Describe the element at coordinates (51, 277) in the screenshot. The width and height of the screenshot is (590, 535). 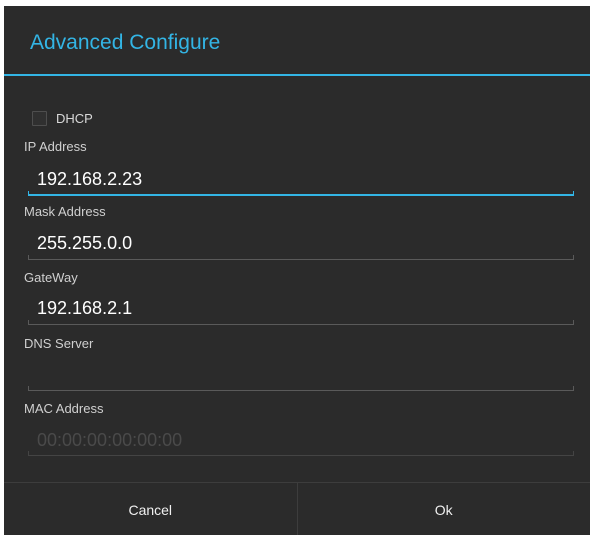
I see `gateway-label: GateWay` at that location.